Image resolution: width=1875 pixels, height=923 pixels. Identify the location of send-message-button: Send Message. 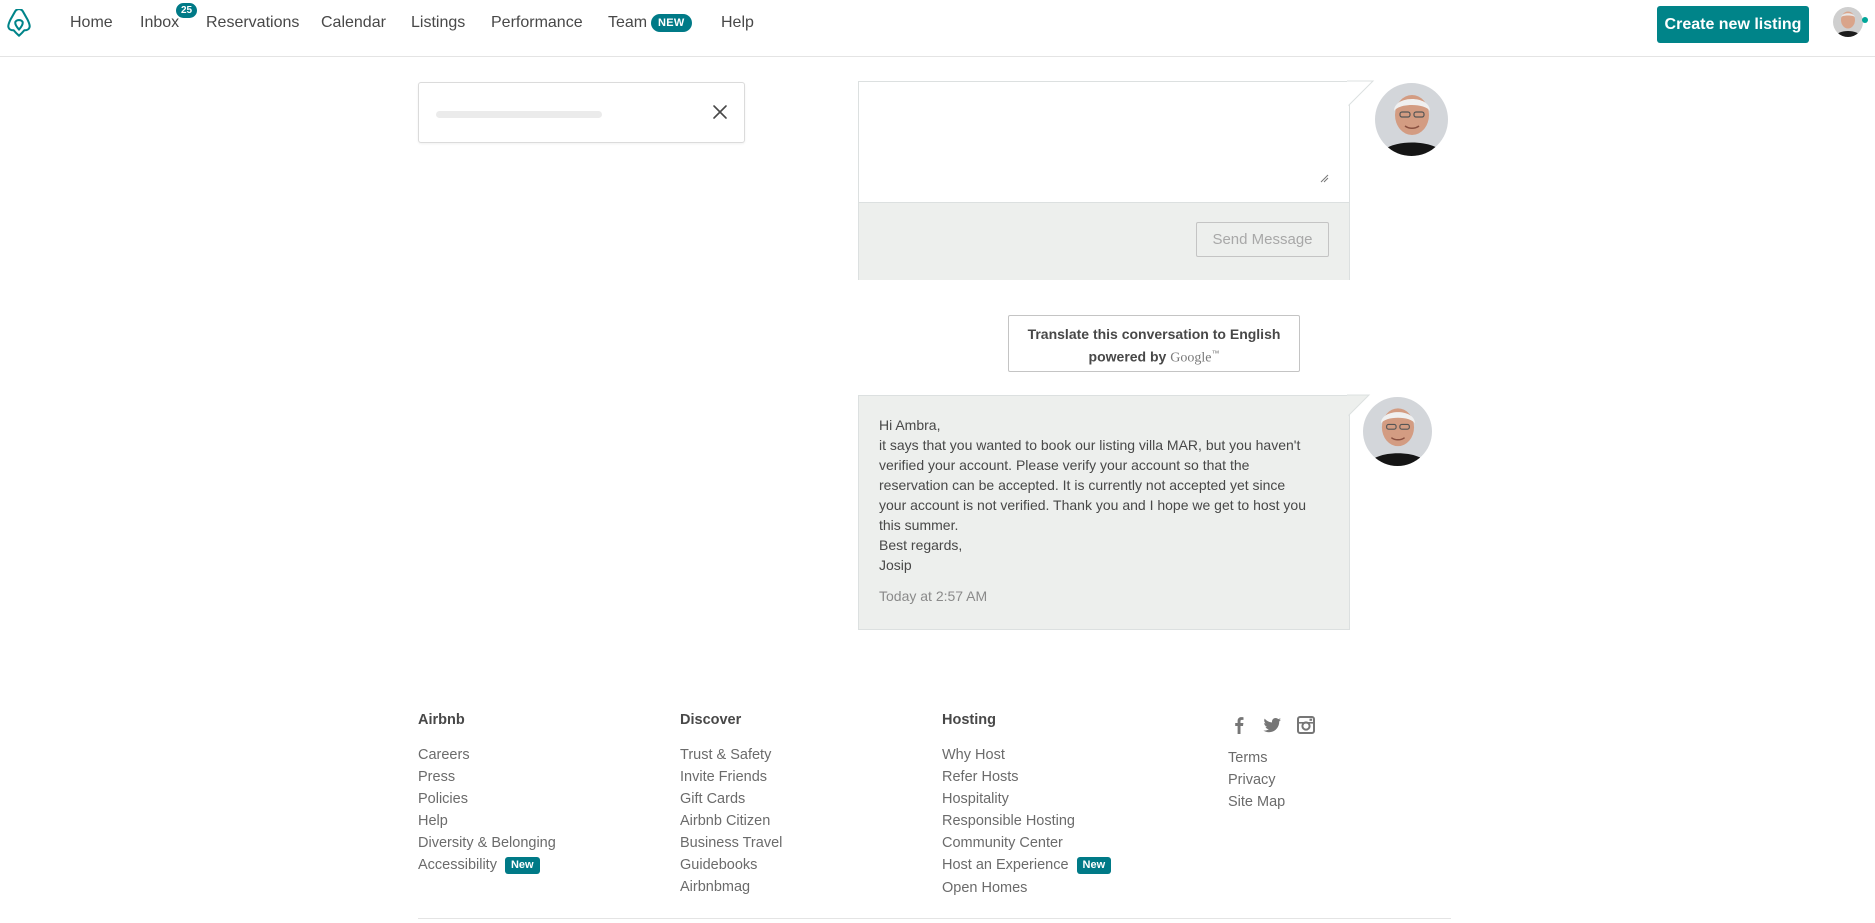
(1262, 239).